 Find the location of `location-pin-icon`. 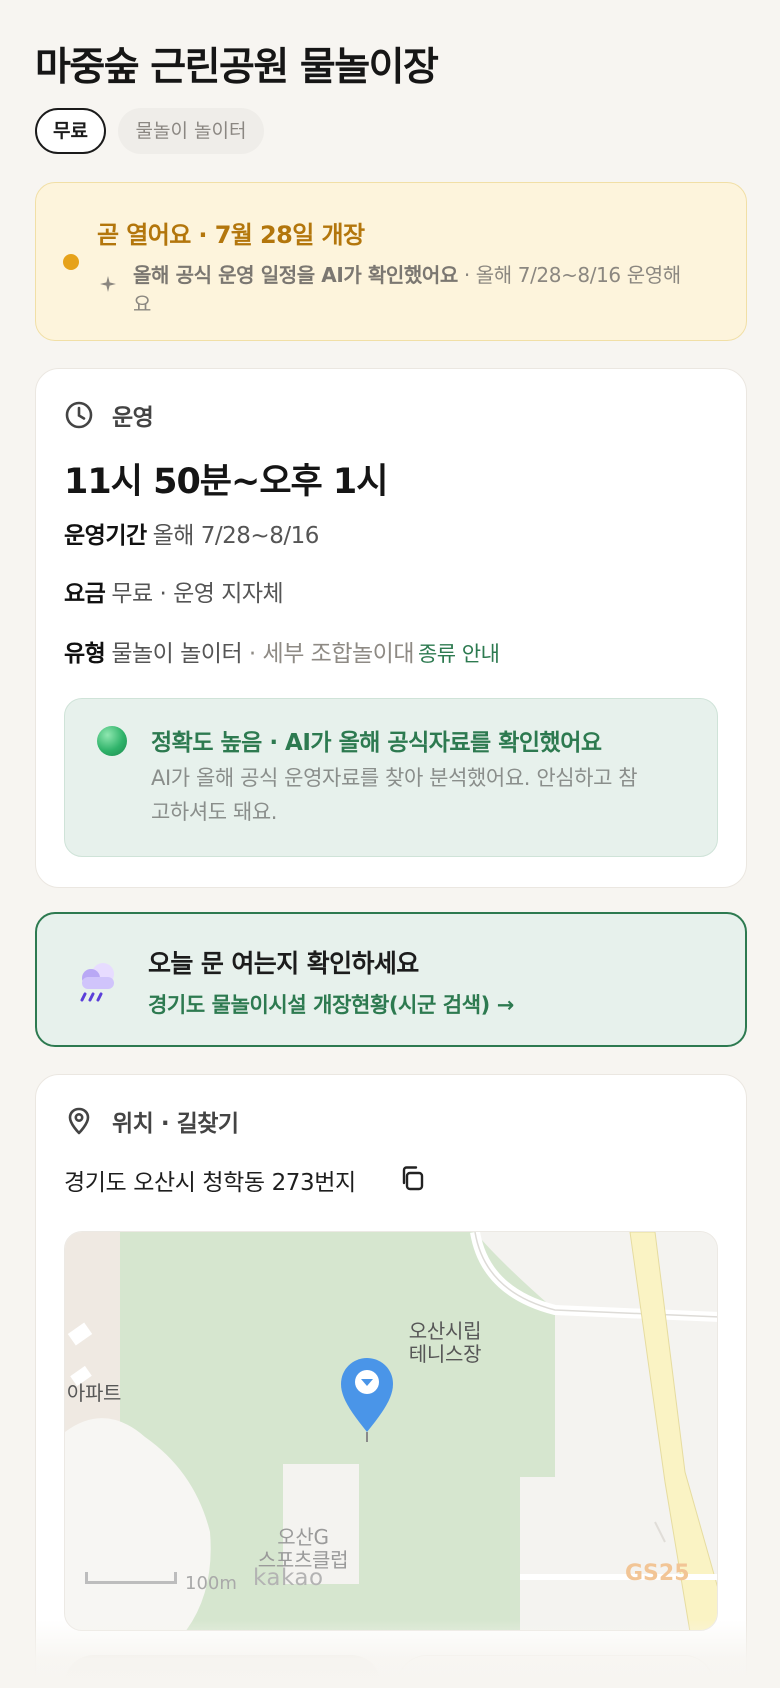

location-pin-icon is located at coordinates (79, 1121).